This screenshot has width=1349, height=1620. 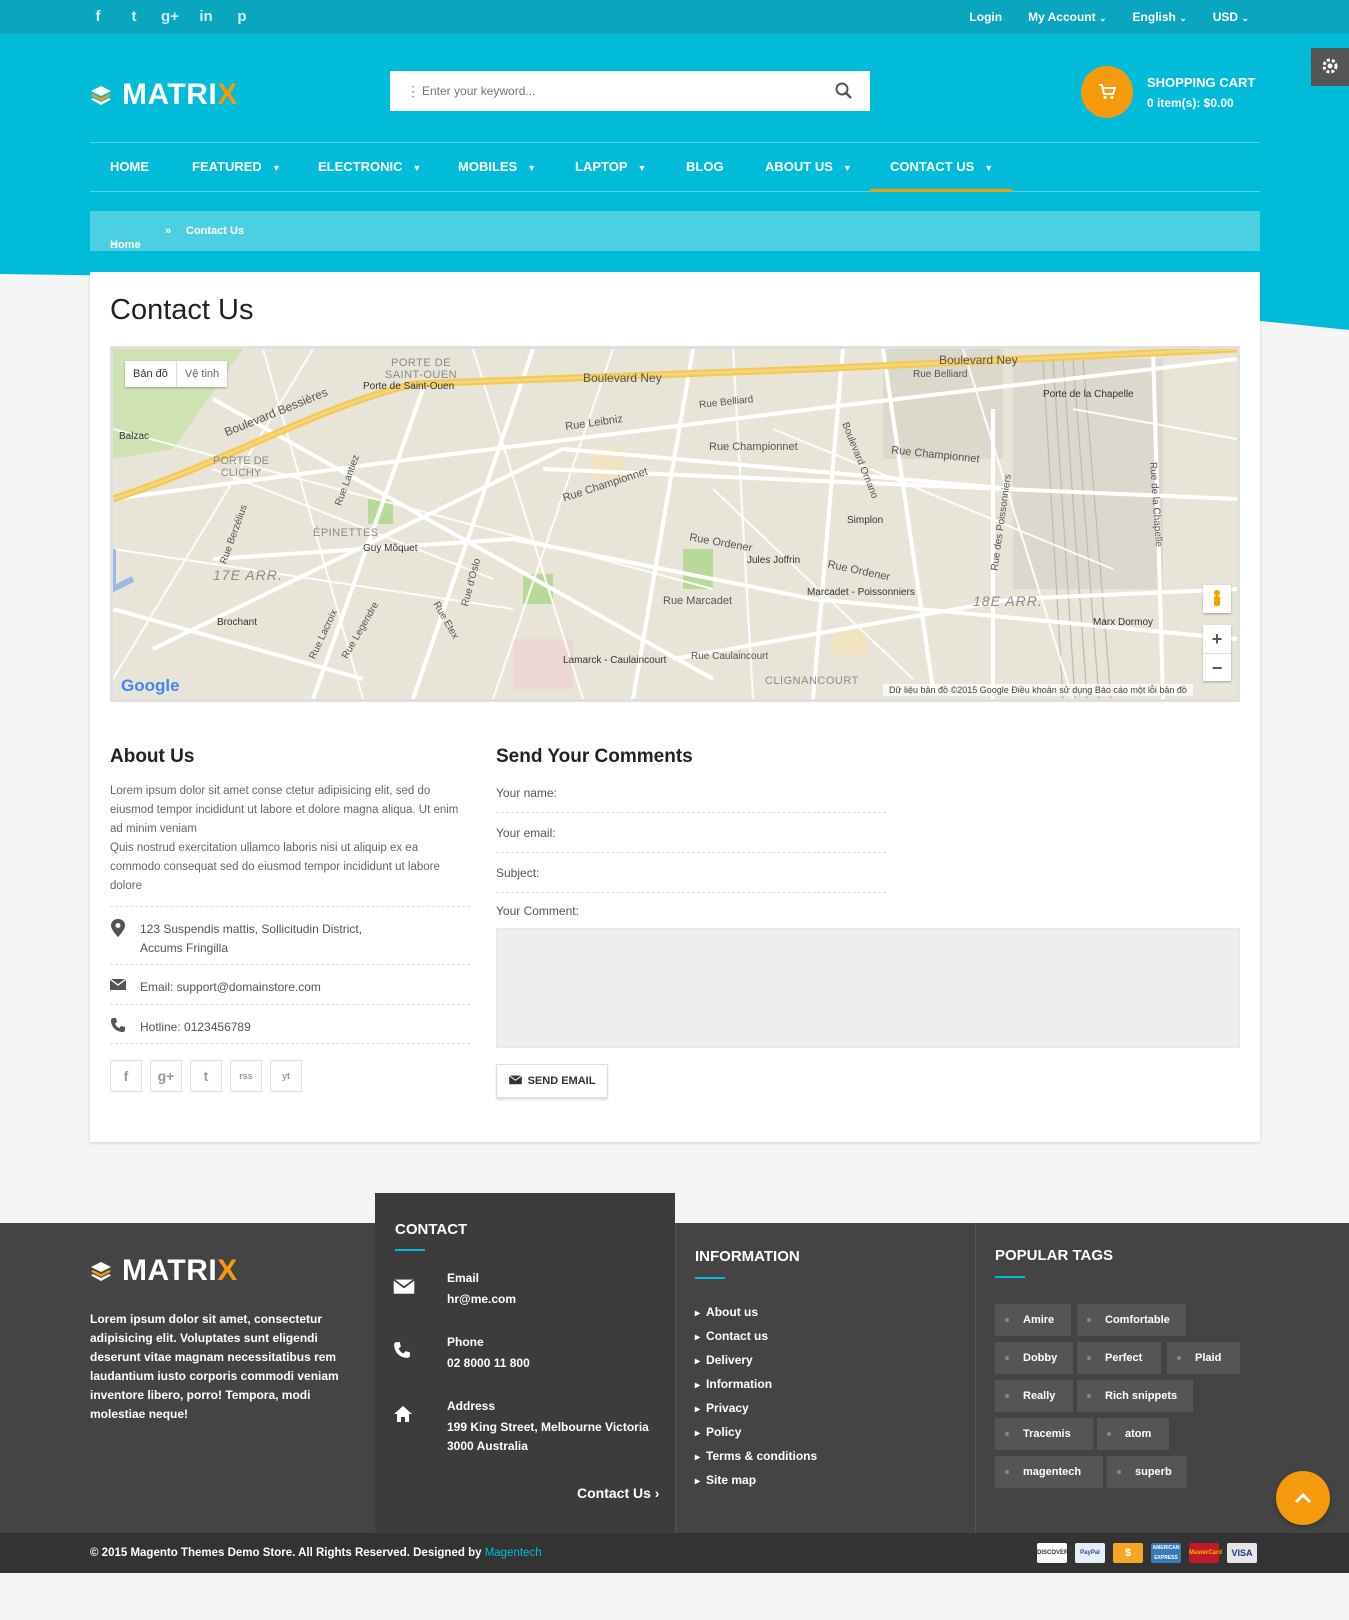 I want to click on nav-featured: FEATURED ▼, so click(x=236, y=167).